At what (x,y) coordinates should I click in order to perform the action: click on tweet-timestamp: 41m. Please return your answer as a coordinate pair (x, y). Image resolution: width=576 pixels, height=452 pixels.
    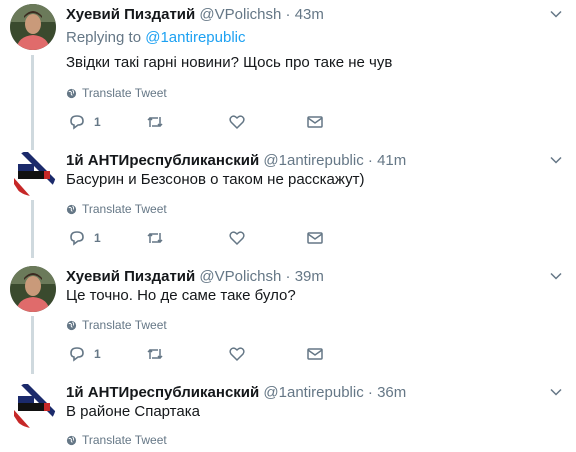
    Looking at the image, I should click on (391, 160).